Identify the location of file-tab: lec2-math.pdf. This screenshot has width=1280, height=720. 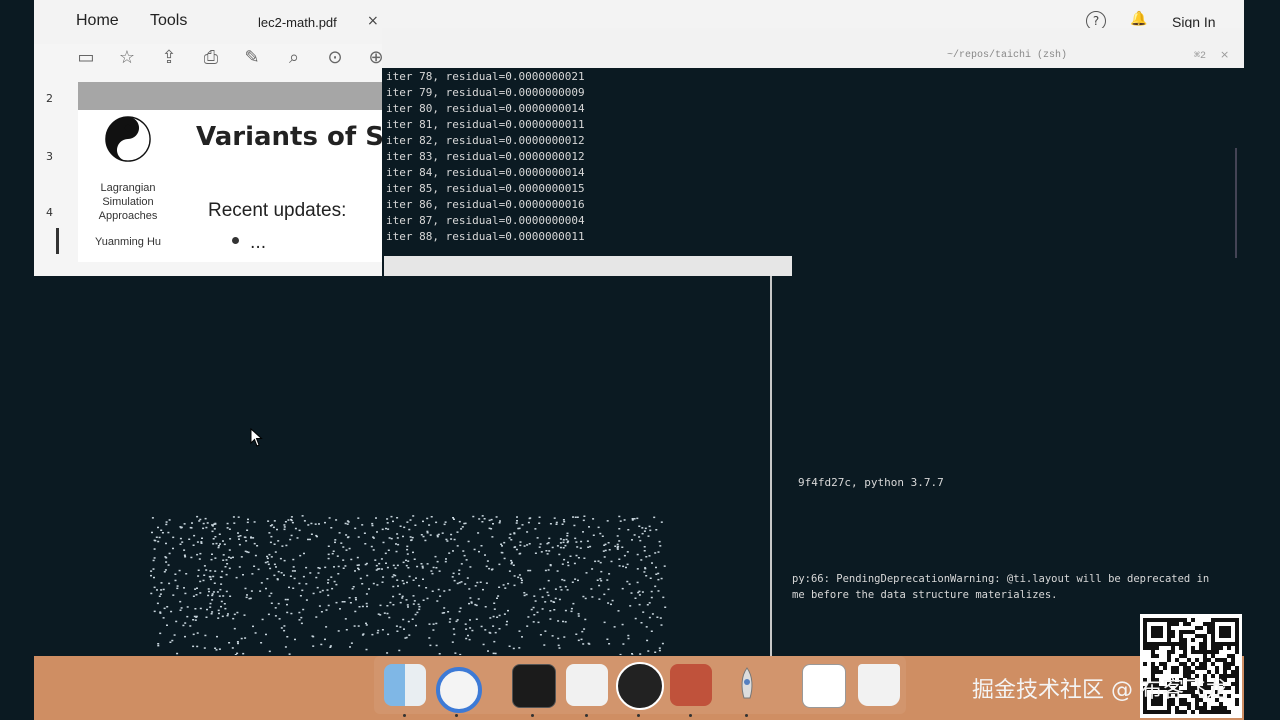
(297, 22).